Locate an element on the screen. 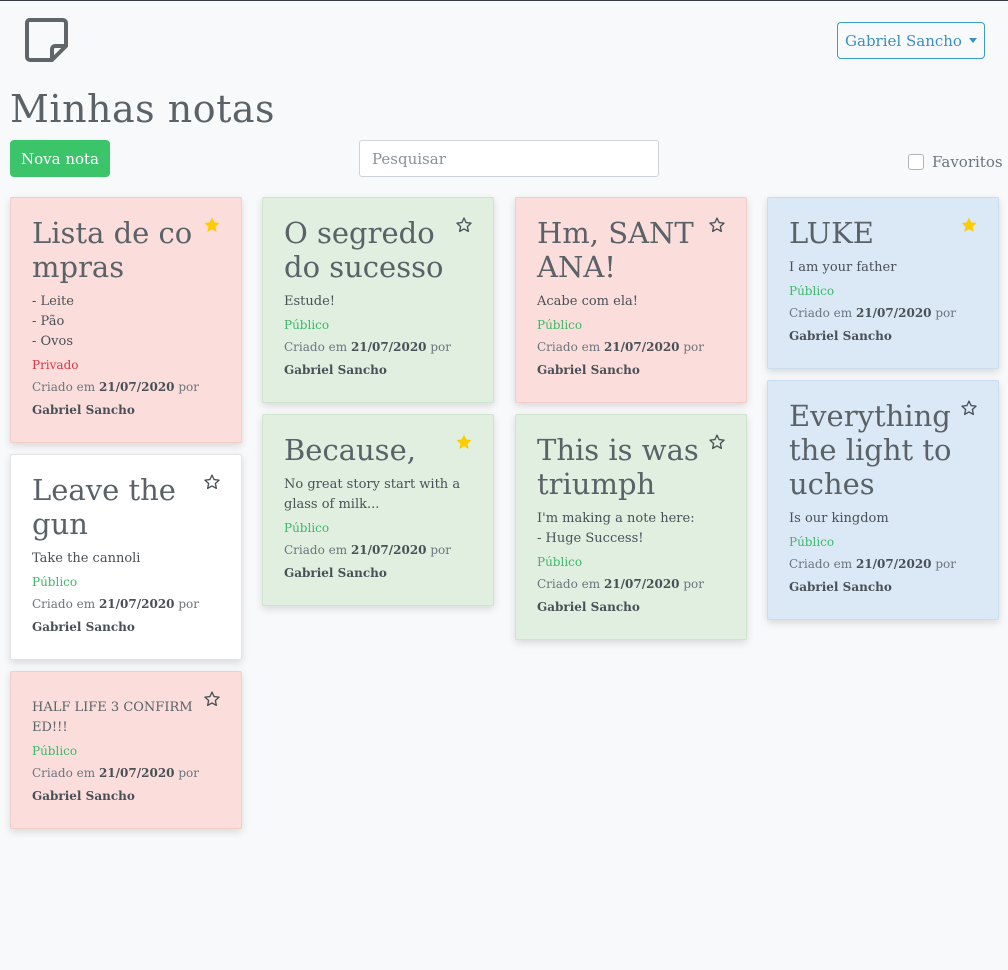 The height and width of the screenshot is (970, 1008). note-title: Hm, SANTANA! is located at coordinates (615, 250).